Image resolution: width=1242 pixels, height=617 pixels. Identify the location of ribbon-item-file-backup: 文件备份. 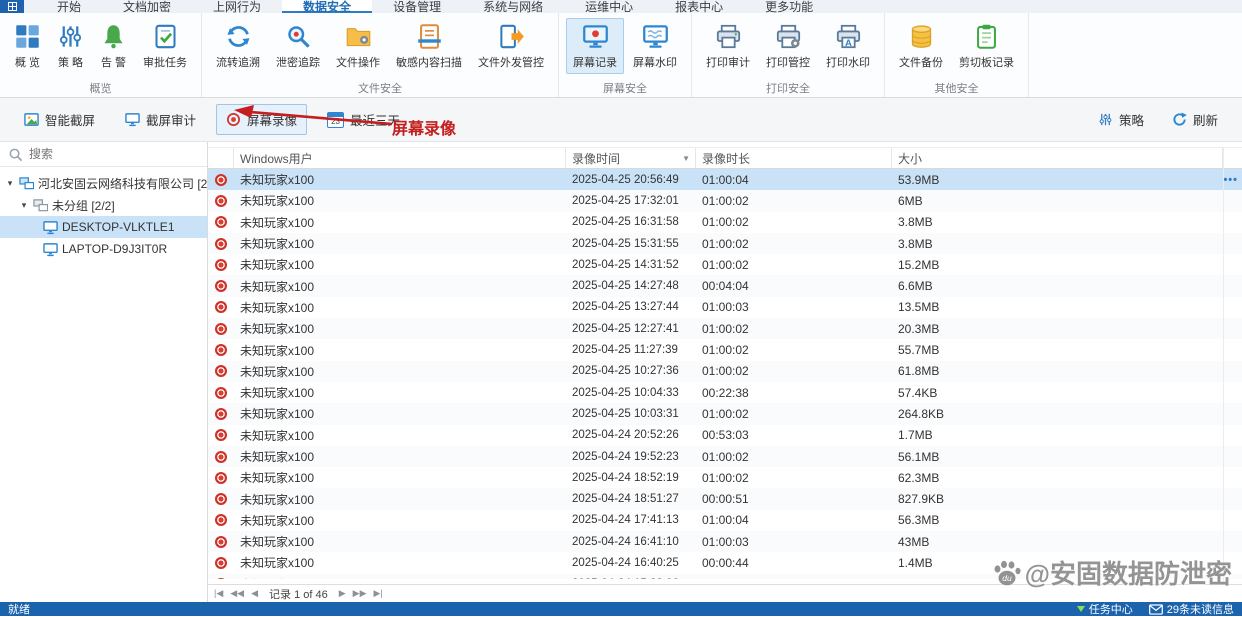
(921, 46).